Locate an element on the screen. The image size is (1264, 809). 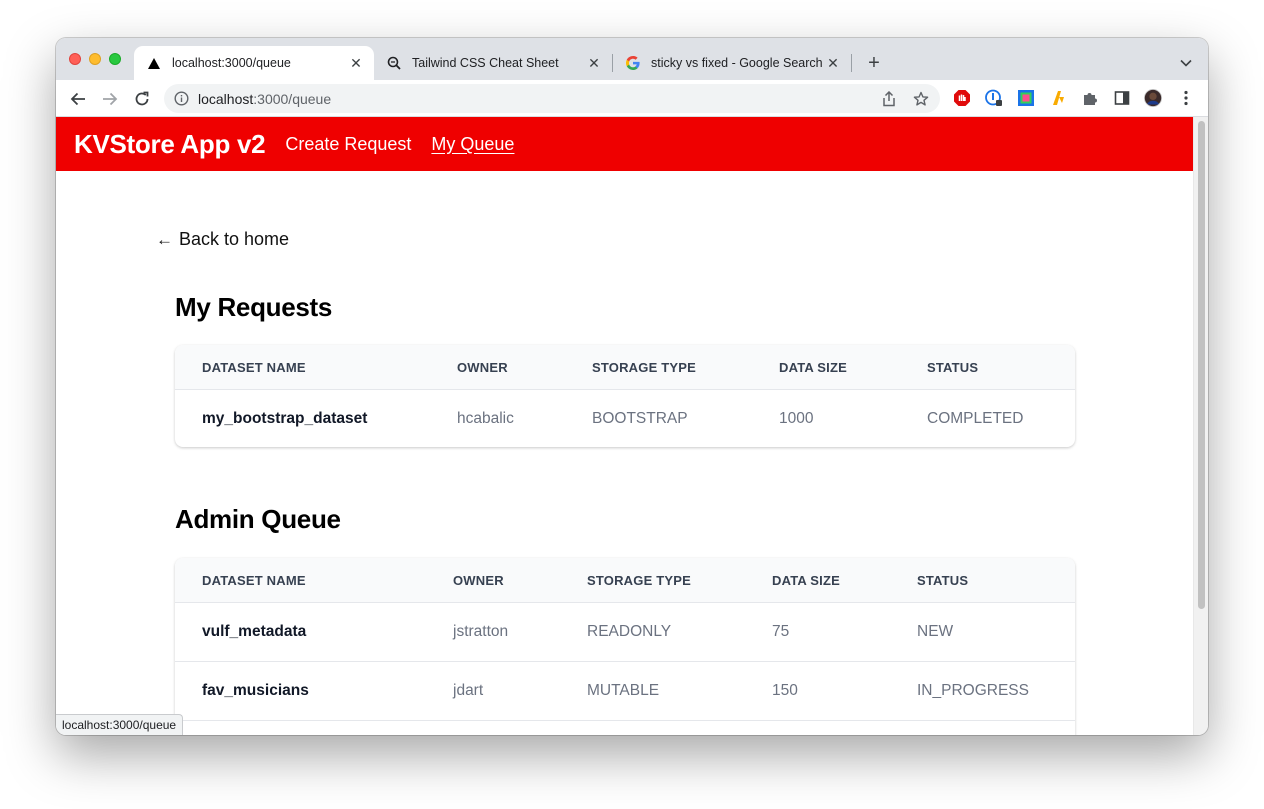
owner-cell: jdart is located at coordinates (468, 690).